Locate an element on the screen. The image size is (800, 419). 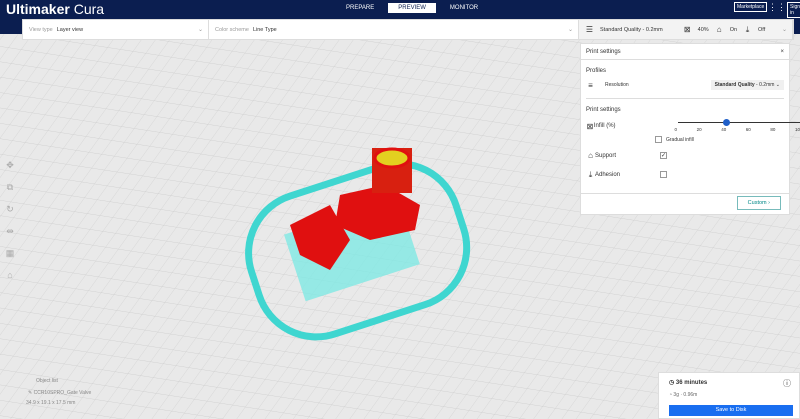
move-tool-icon: ✥ is located at coordinates (10, 166).